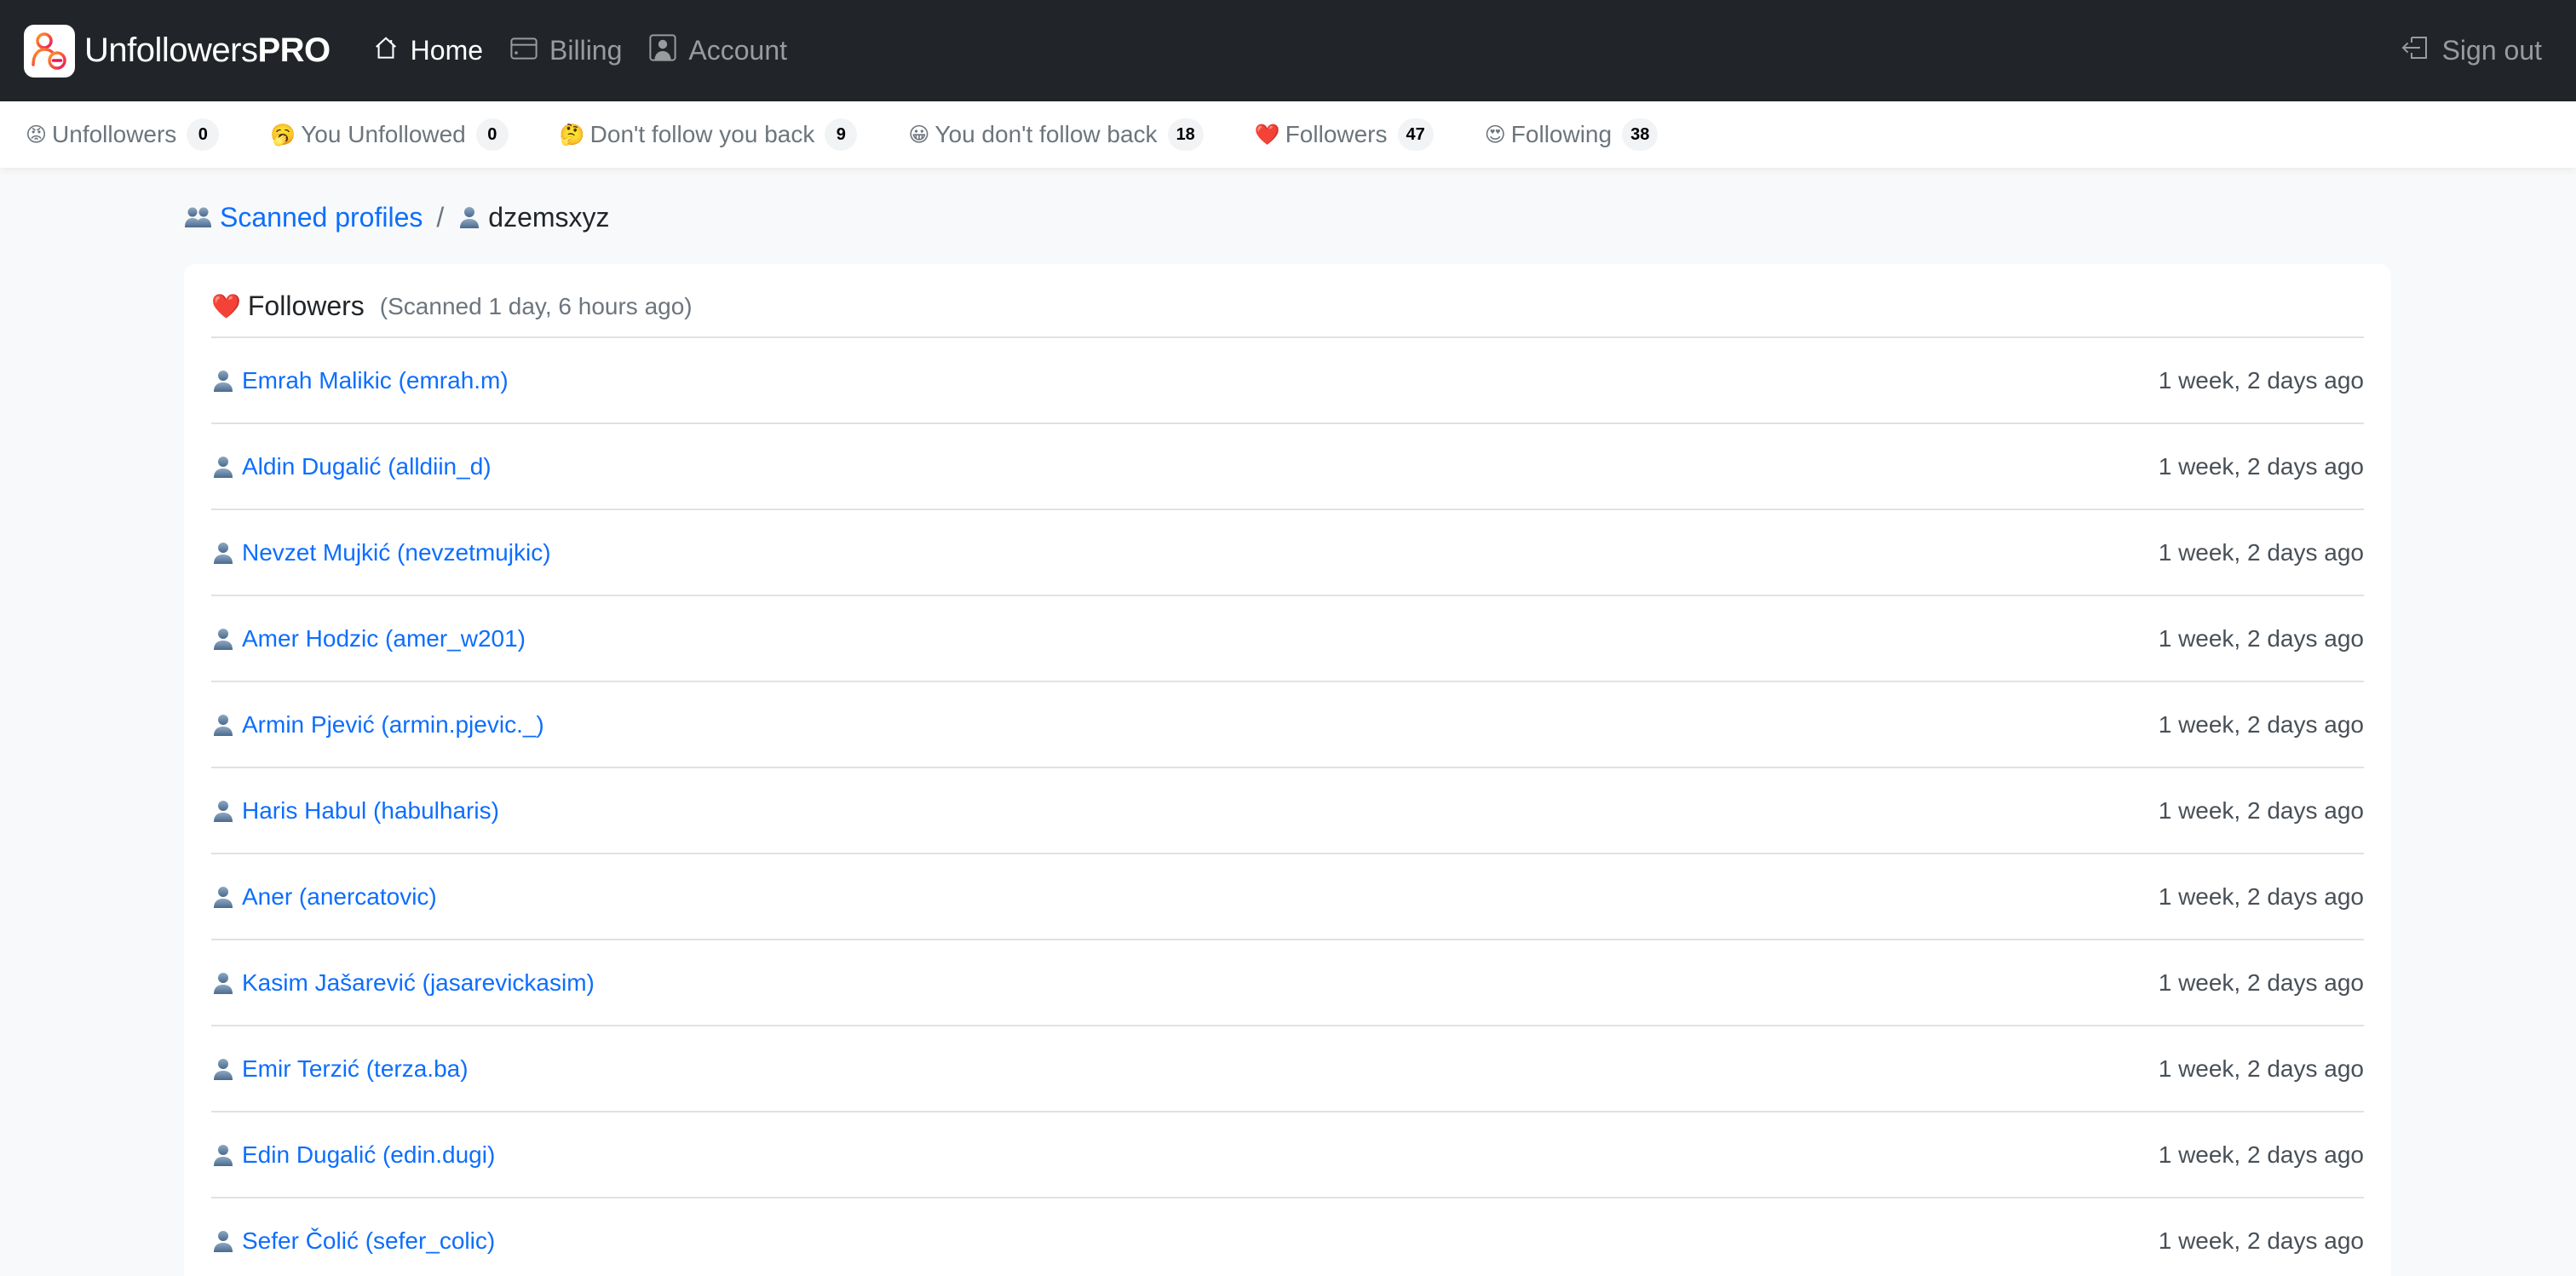 The height and width of the screenshot is (1276, 2576). What do you see at coordinates (303, 217) in the screenshot?
I see `breadcrumb-scanned-profiles: Scanned profiles` at bounding box center [303, 217].